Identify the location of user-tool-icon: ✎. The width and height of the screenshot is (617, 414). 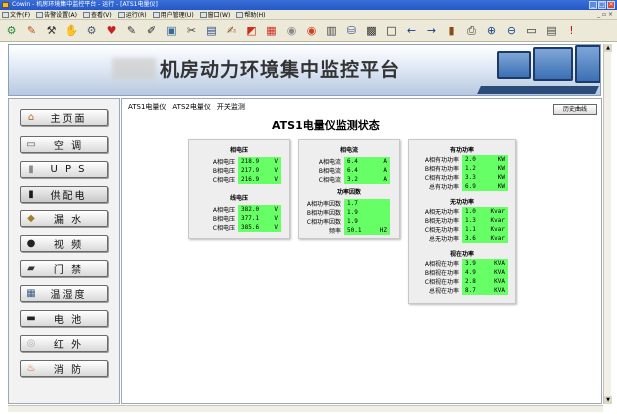
(31, 30).